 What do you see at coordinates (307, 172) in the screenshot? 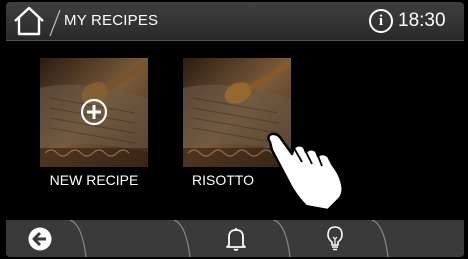
I see `pointing-hand-icon` at bounding box center [307, 172].